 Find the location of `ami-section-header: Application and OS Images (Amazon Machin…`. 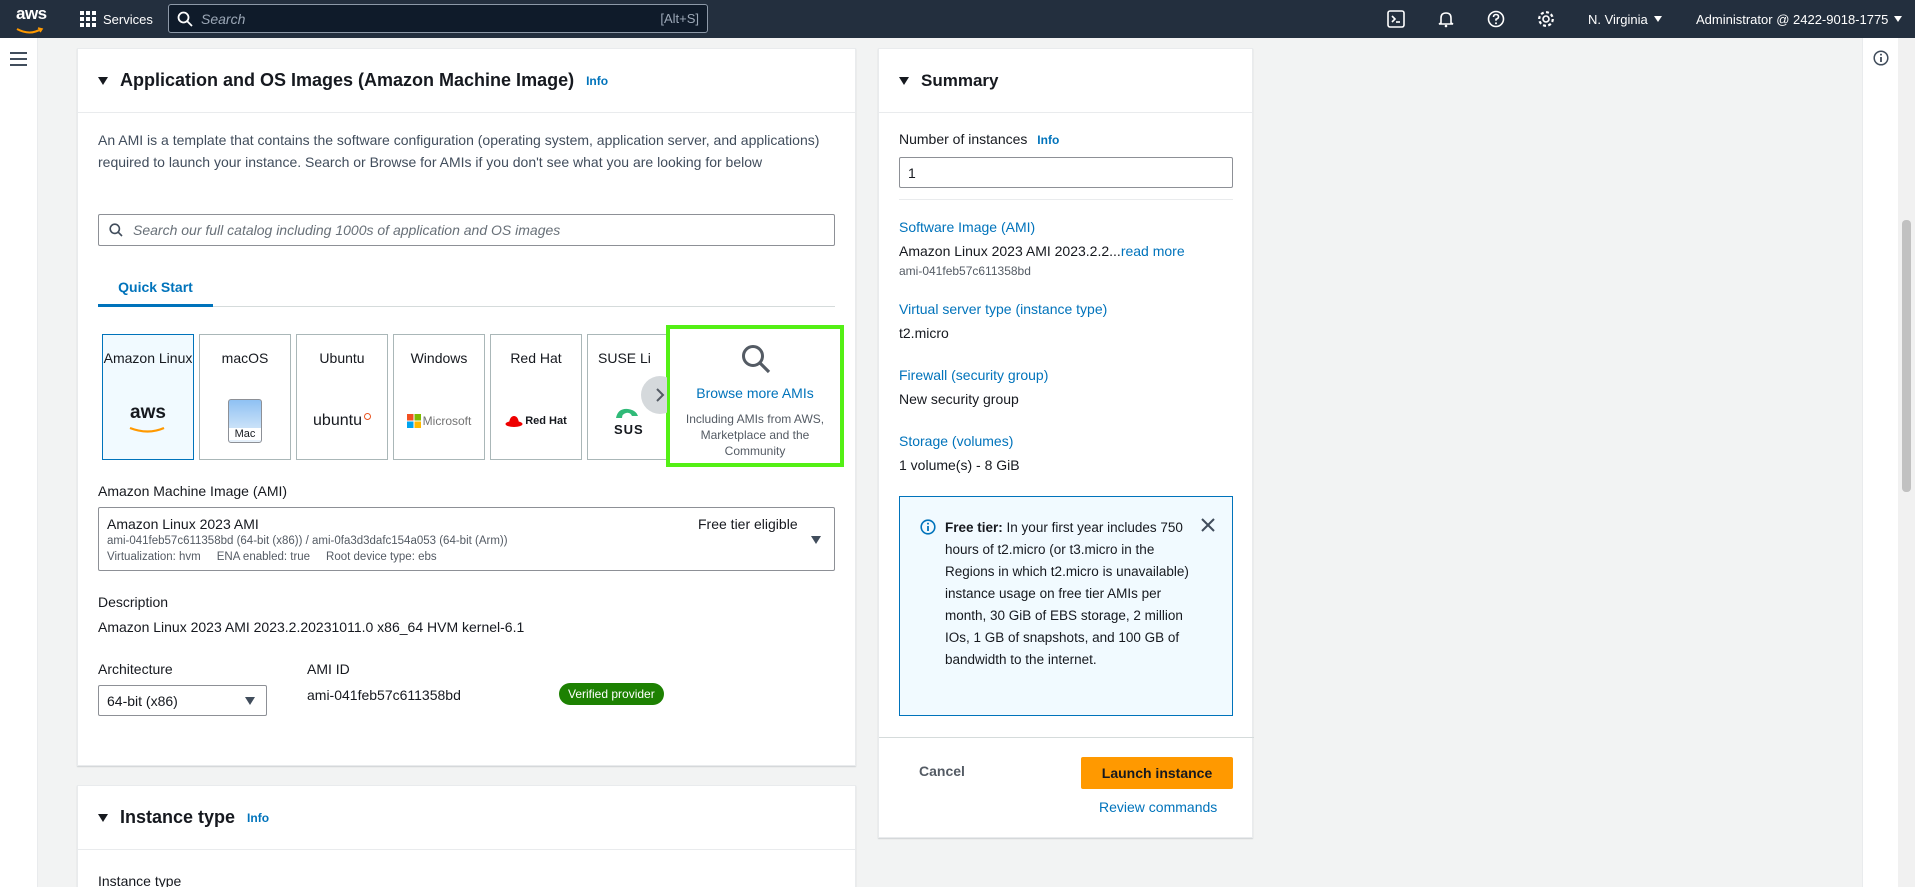

ami-section-header: Application and OS Images (Amazon Machin… is located at coordinates (466, 81).